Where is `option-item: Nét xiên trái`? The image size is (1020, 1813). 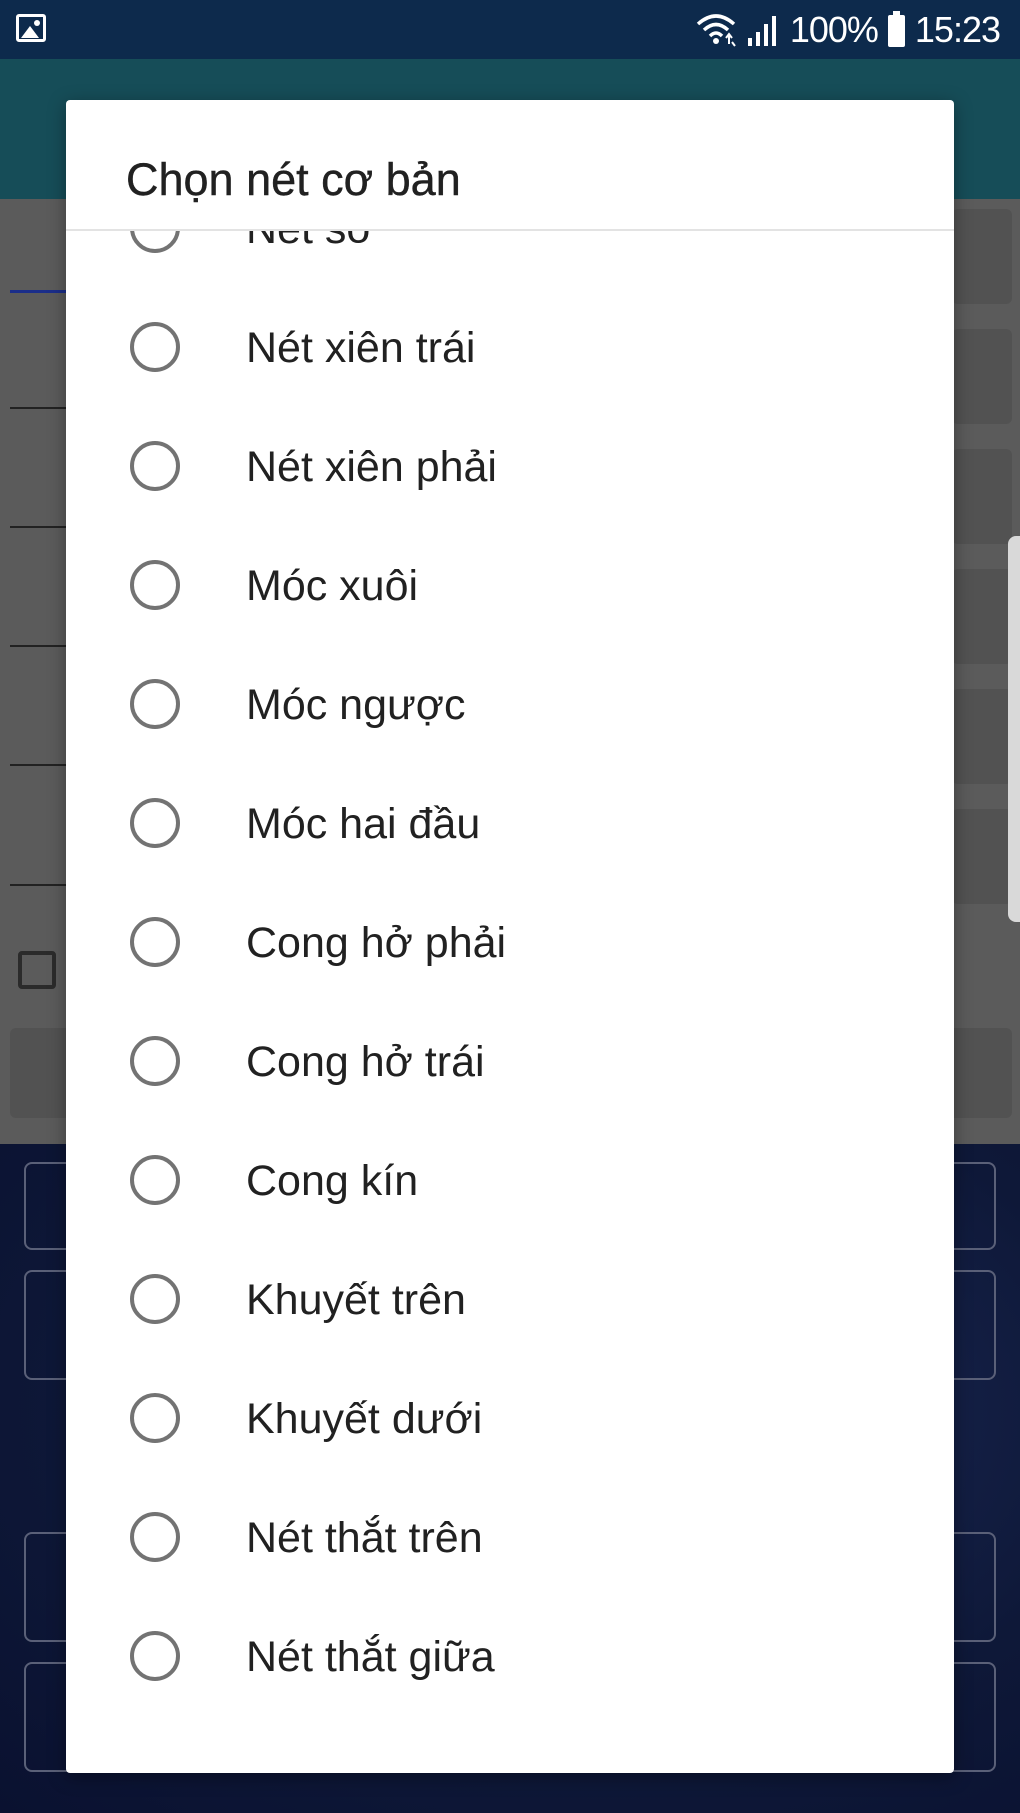 option-item: Nét xiên trái is located at coordinates (510, 345).